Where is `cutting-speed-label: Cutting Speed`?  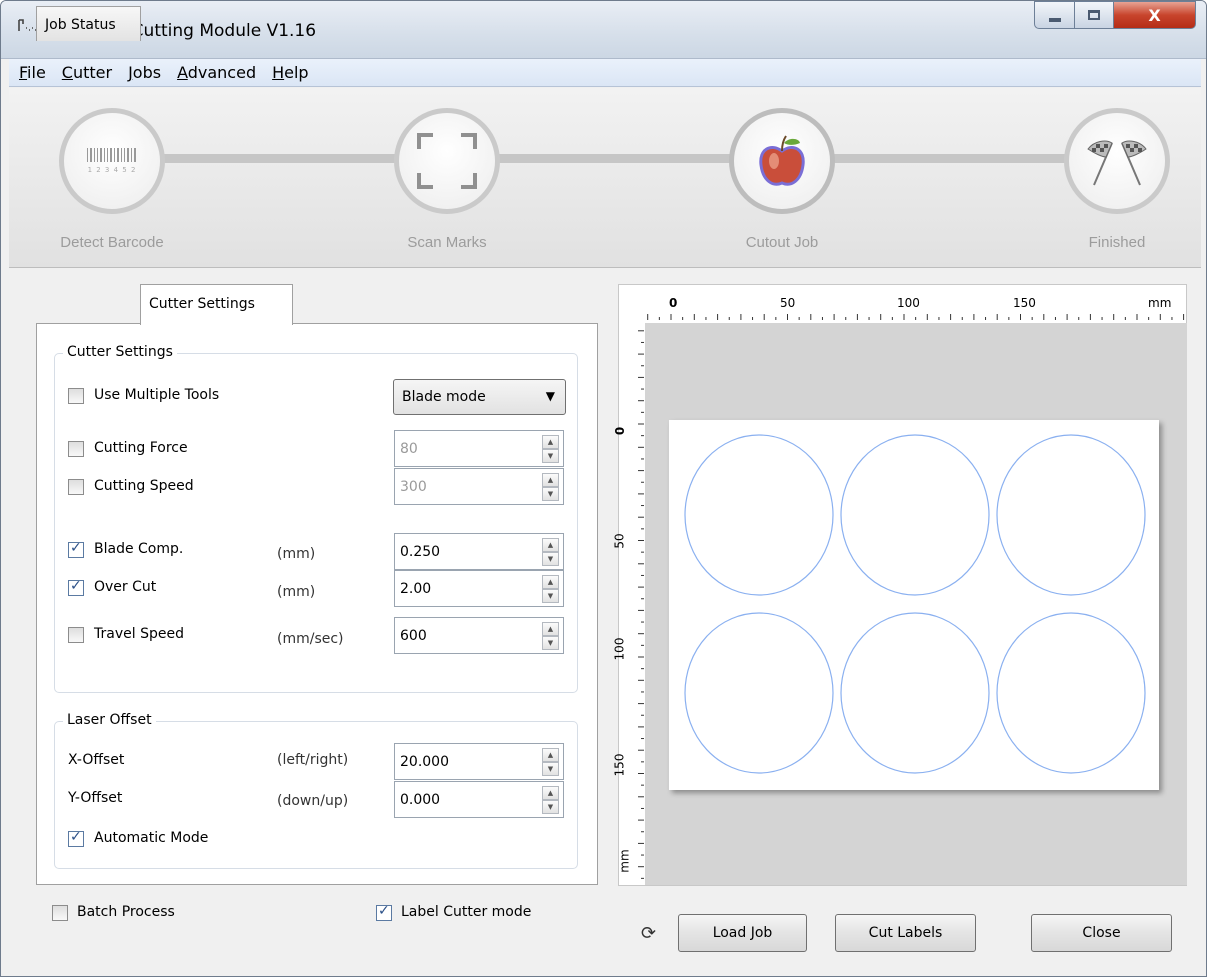 cutting-speed-label: Cutting Speed is located at coordinates (144, 486).